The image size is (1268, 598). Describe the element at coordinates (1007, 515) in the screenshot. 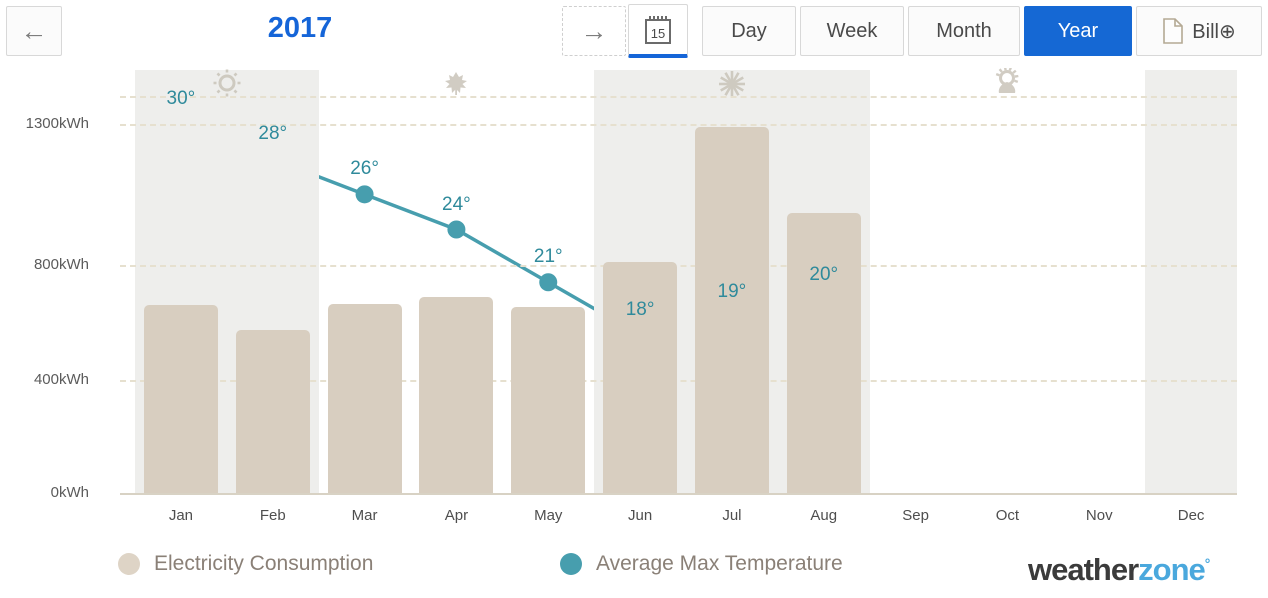

I see `x-axis-tick-oct: Oct` at that location.